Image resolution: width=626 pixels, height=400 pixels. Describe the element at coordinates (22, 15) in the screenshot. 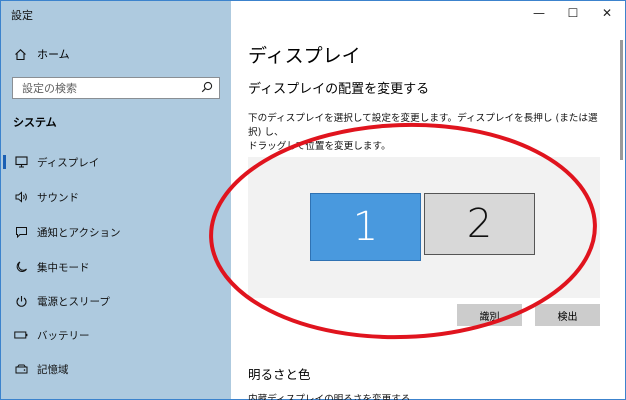

I see `app-title: 設定` at that location.